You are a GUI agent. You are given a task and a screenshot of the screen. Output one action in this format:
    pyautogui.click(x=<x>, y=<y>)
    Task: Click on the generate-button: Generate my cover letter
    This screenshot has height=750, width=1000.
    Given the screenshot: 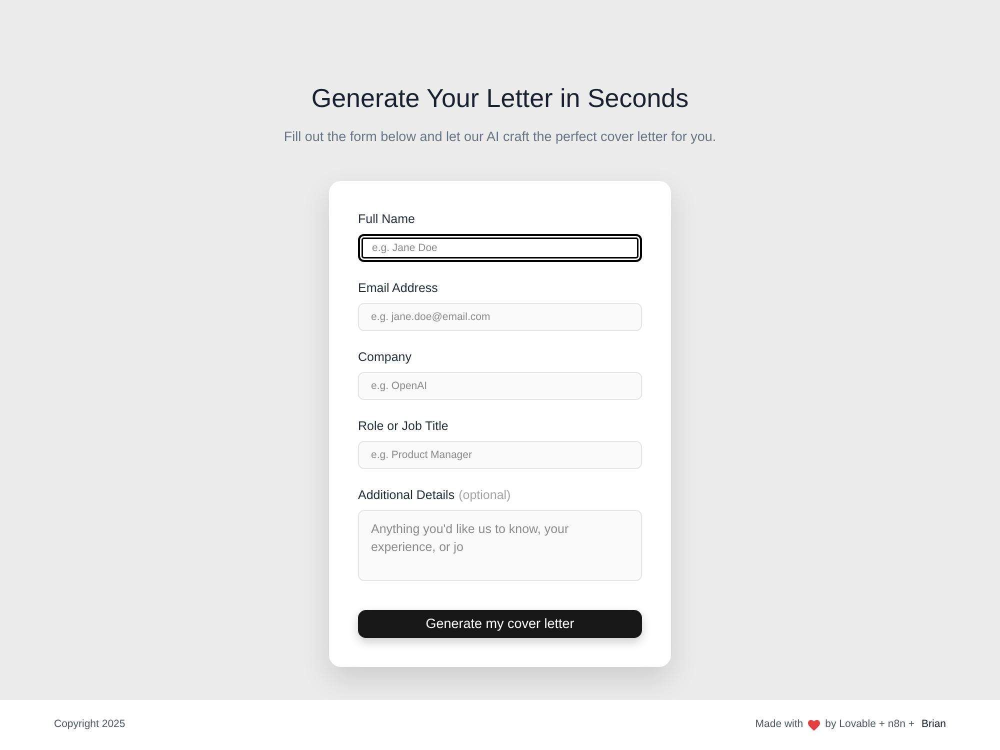 What is the action you would take?
    pyautogui.click(x=500, y=624)
    